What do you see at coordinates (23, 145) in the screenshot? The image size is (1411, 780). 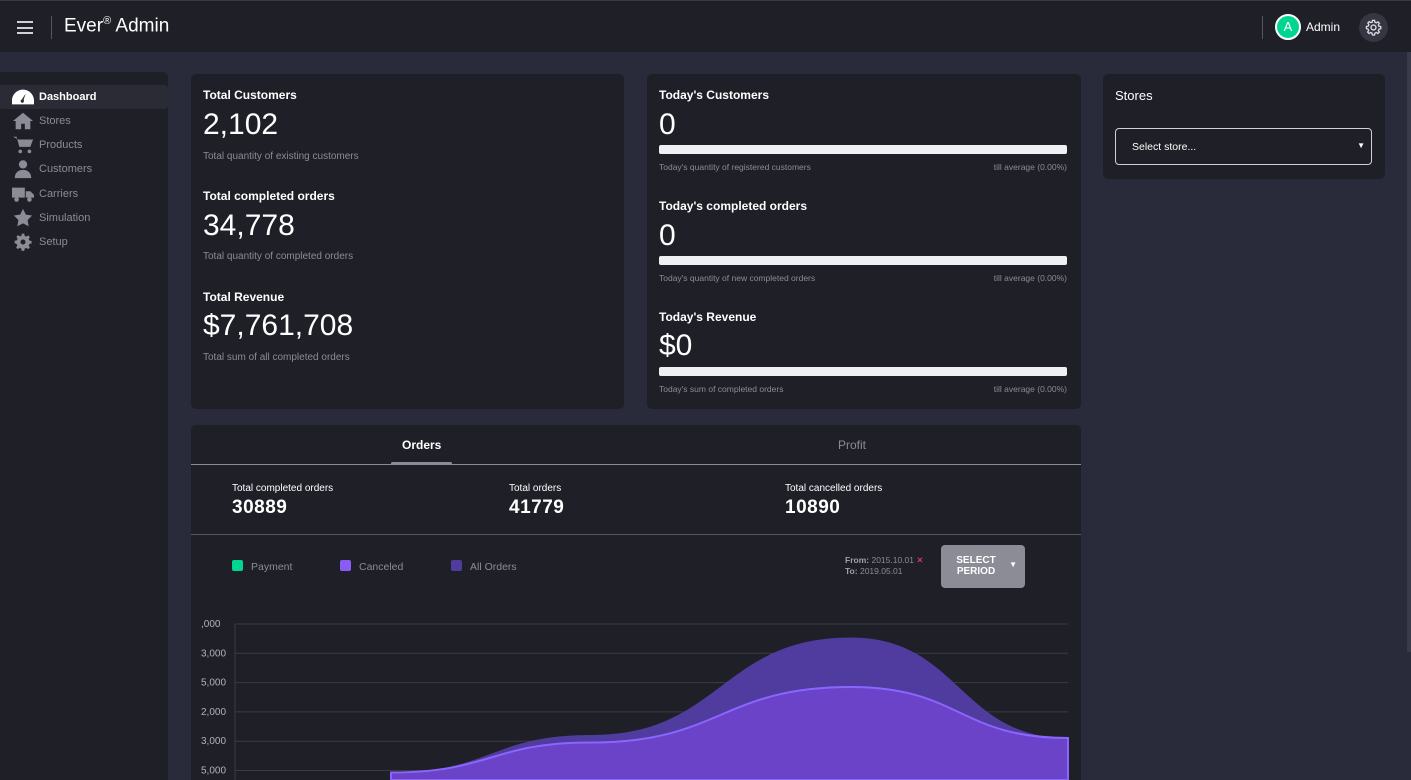 I see `cart-icon` at bounding box center [23, 145].